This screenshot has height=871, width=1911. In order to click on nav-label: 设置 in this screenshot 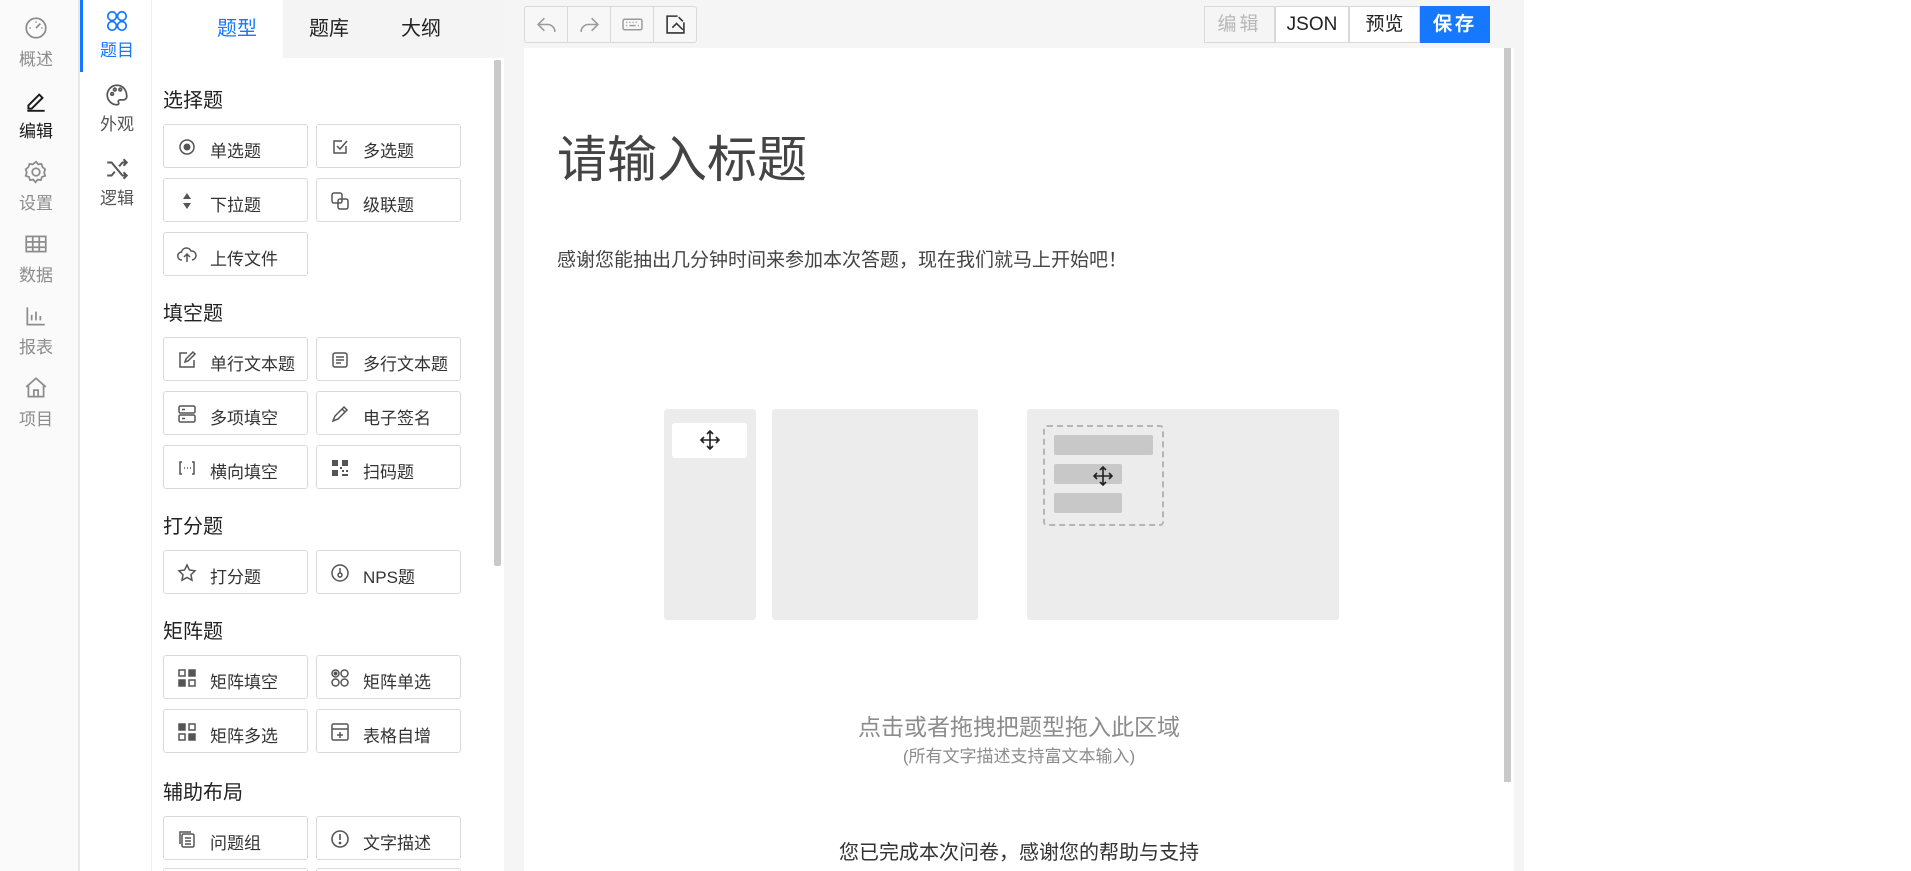, I will do `click(36, 203)`.